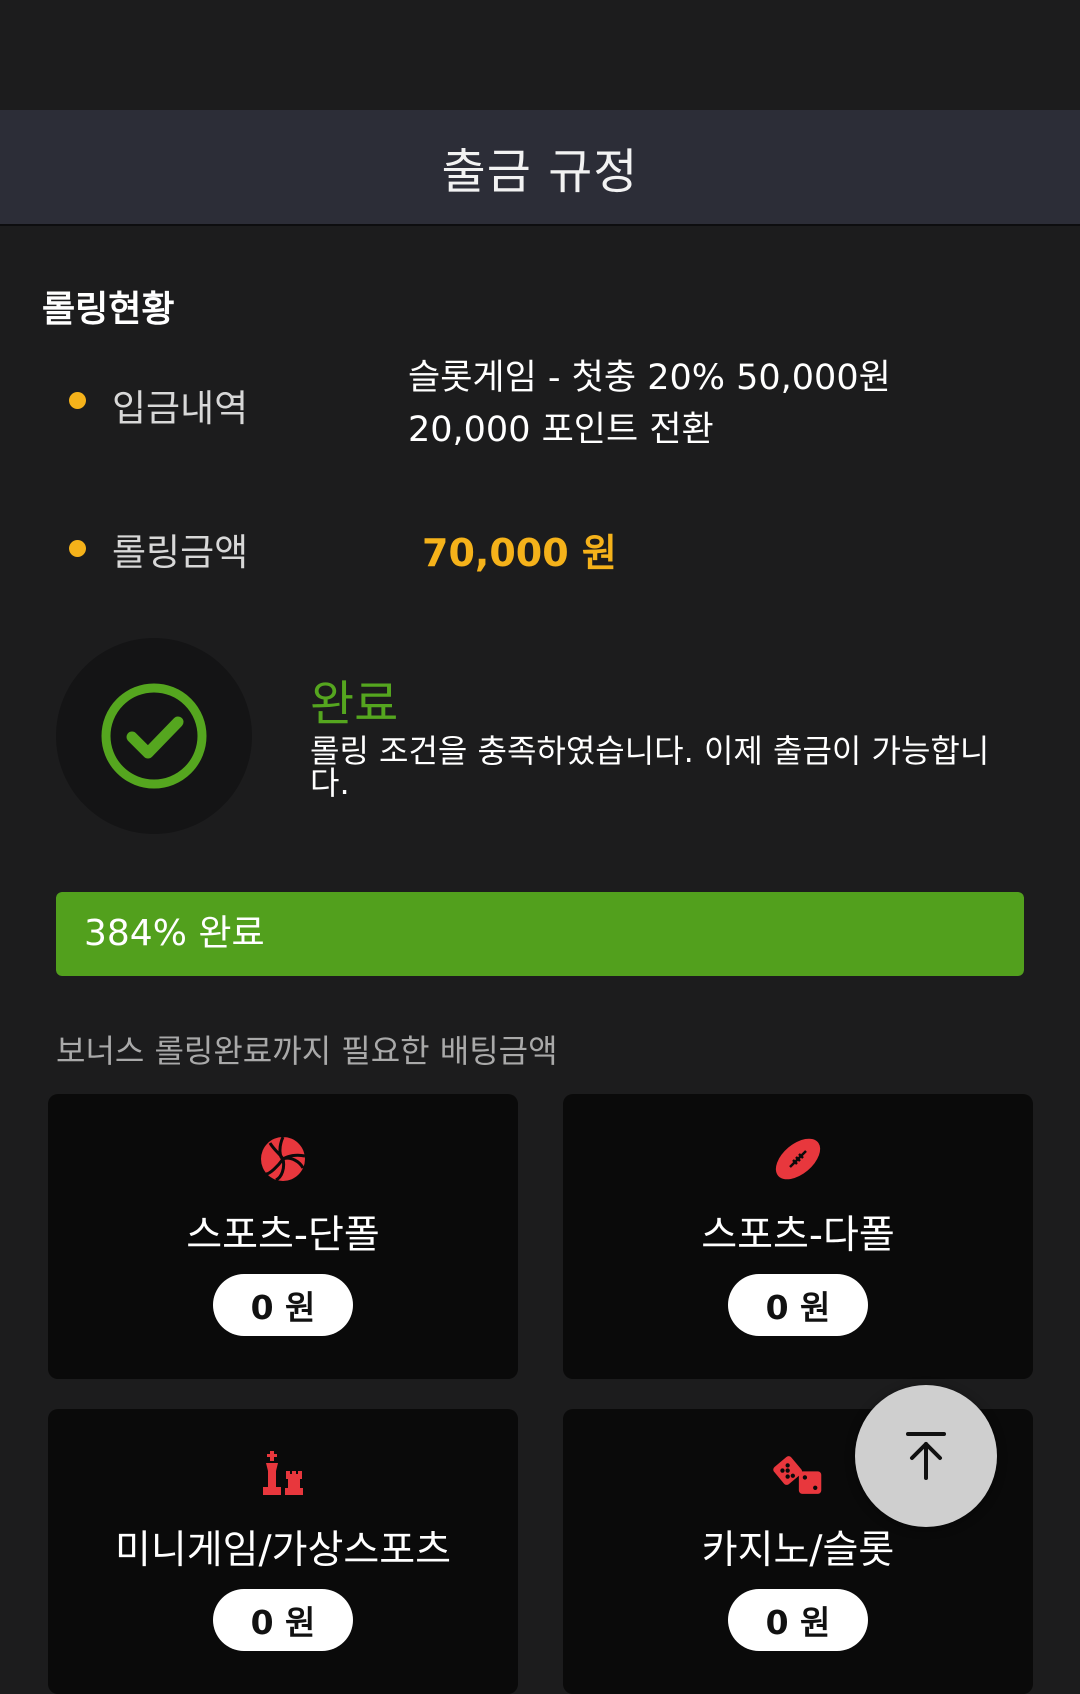  Describe the element at coordinates (540, 172) in the screenshot. I see `page-title: 출금 규정` at that location.